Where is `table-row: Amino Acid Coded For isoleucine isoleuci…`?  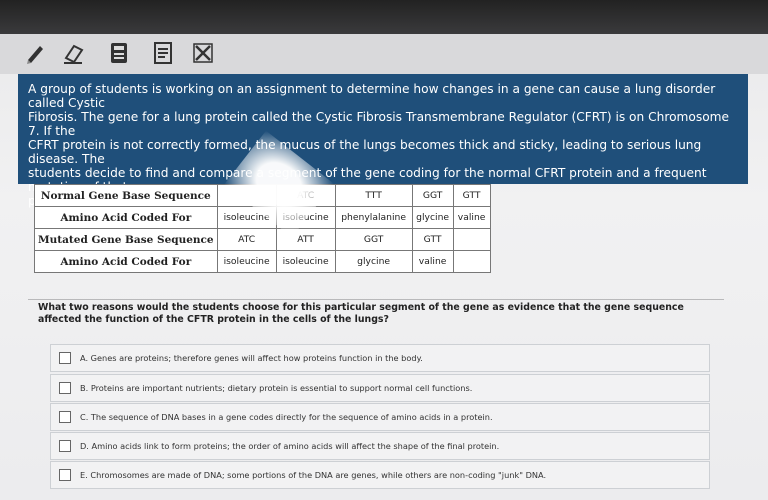
table-row: Amino Acid Coded For isoleucine isoleuci… is located at coordinates (262, 261).